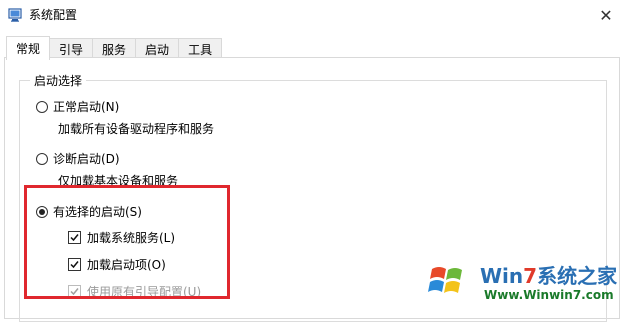 This screenshot has width=621, height=322. Describe the element at coordinates (71, 48) in the screenshot. I see `tab-boot: 引导` at that location.